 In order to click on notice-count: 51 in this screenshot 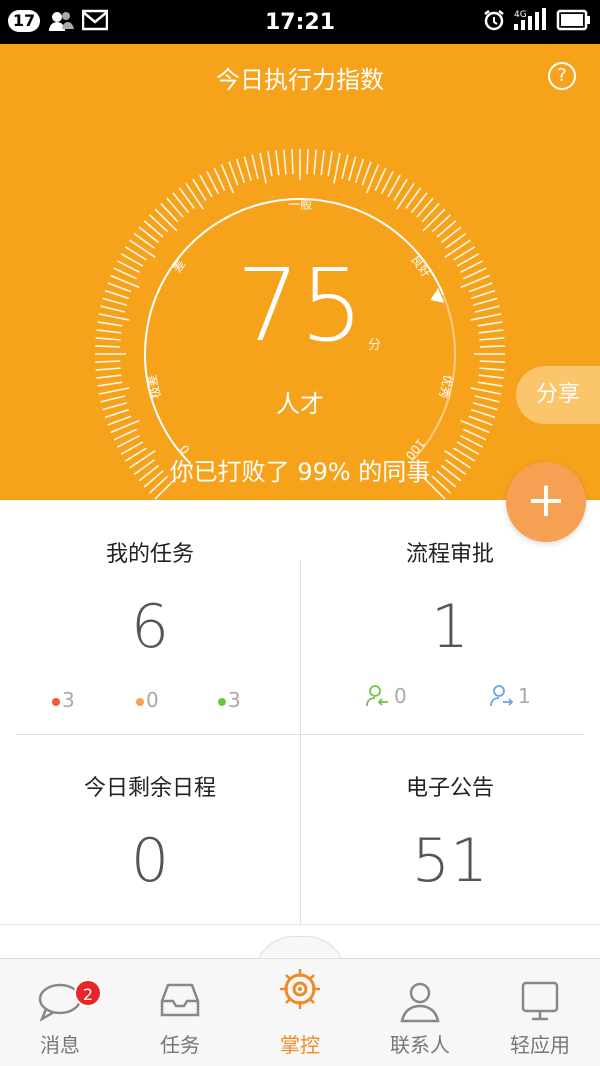, I will do `click(450, 861)`.